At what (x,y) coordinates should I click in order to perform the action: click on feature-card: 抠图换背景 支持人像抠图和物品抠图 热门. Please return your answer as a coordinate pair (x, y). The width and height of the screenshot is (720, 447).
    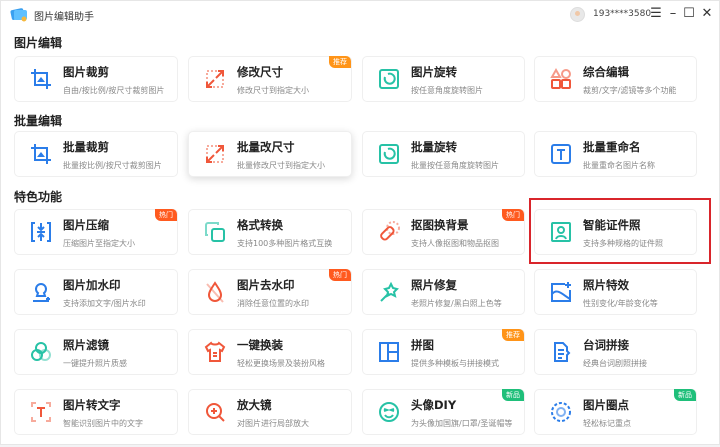
    Looking at the image, I should click on (443, 232).